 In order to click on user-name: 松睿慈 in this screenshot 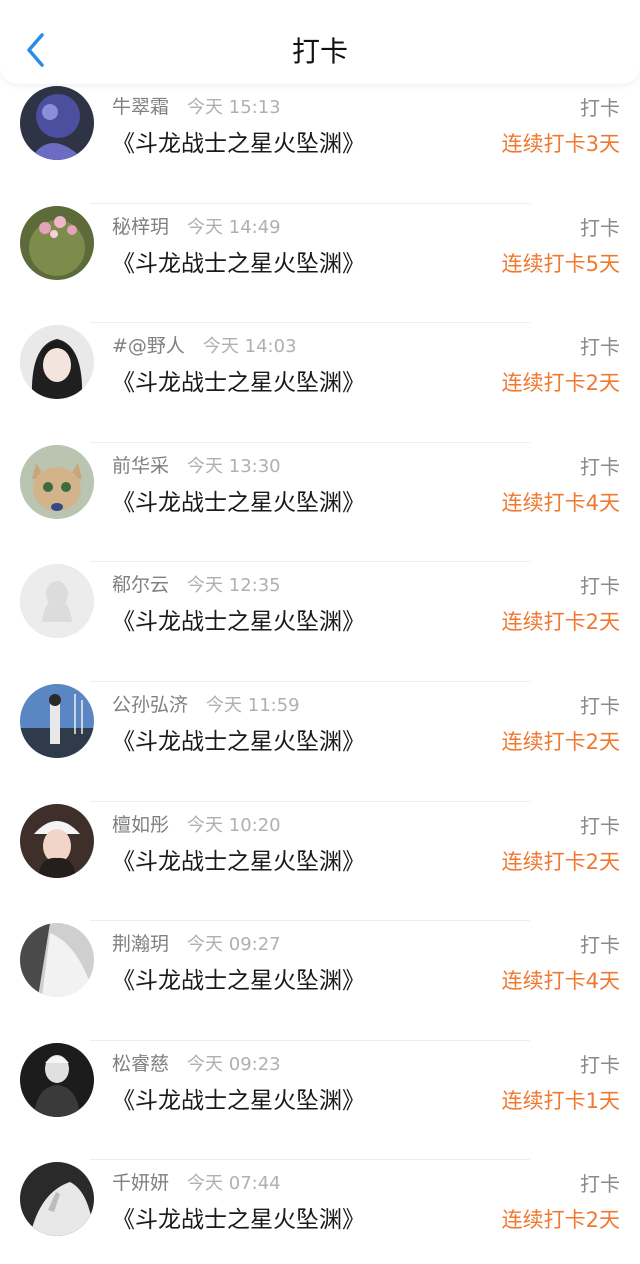, I will do `click(141, 1063)`.